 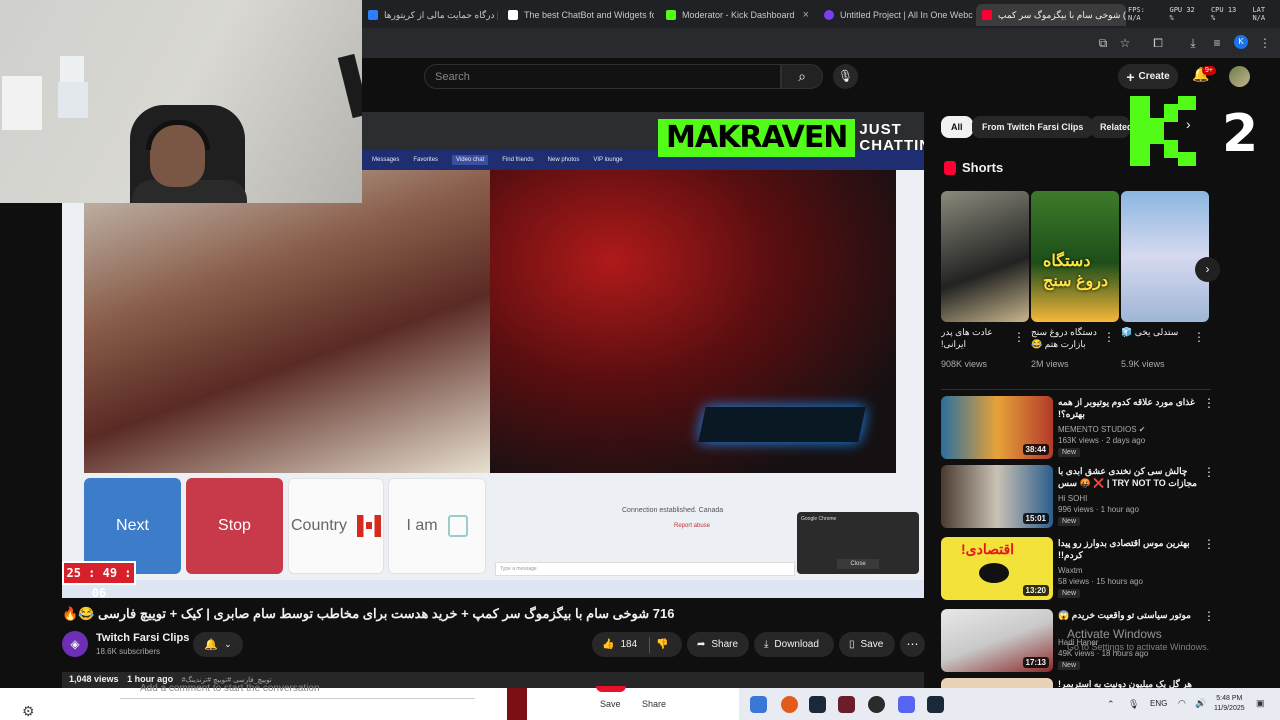 What do you see at coordinates (895, 15) in the screenshot?
I see `browser-tab-webcam-project: Untitled Project | All In One Webcam ×` at bounding box center [895, 15].